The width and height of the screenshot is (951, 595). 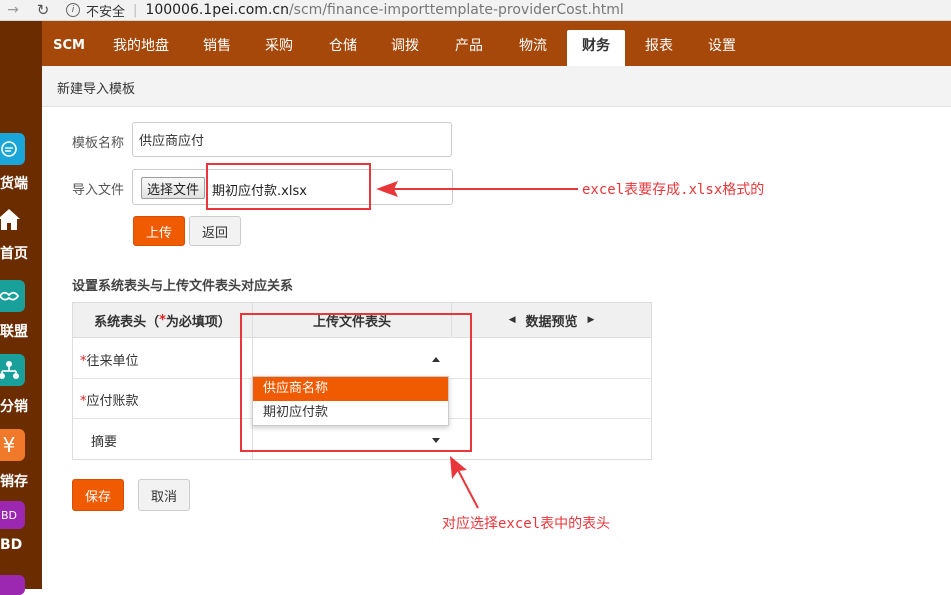 I want to click on annotation-arrows, so click(x=477, y=345).